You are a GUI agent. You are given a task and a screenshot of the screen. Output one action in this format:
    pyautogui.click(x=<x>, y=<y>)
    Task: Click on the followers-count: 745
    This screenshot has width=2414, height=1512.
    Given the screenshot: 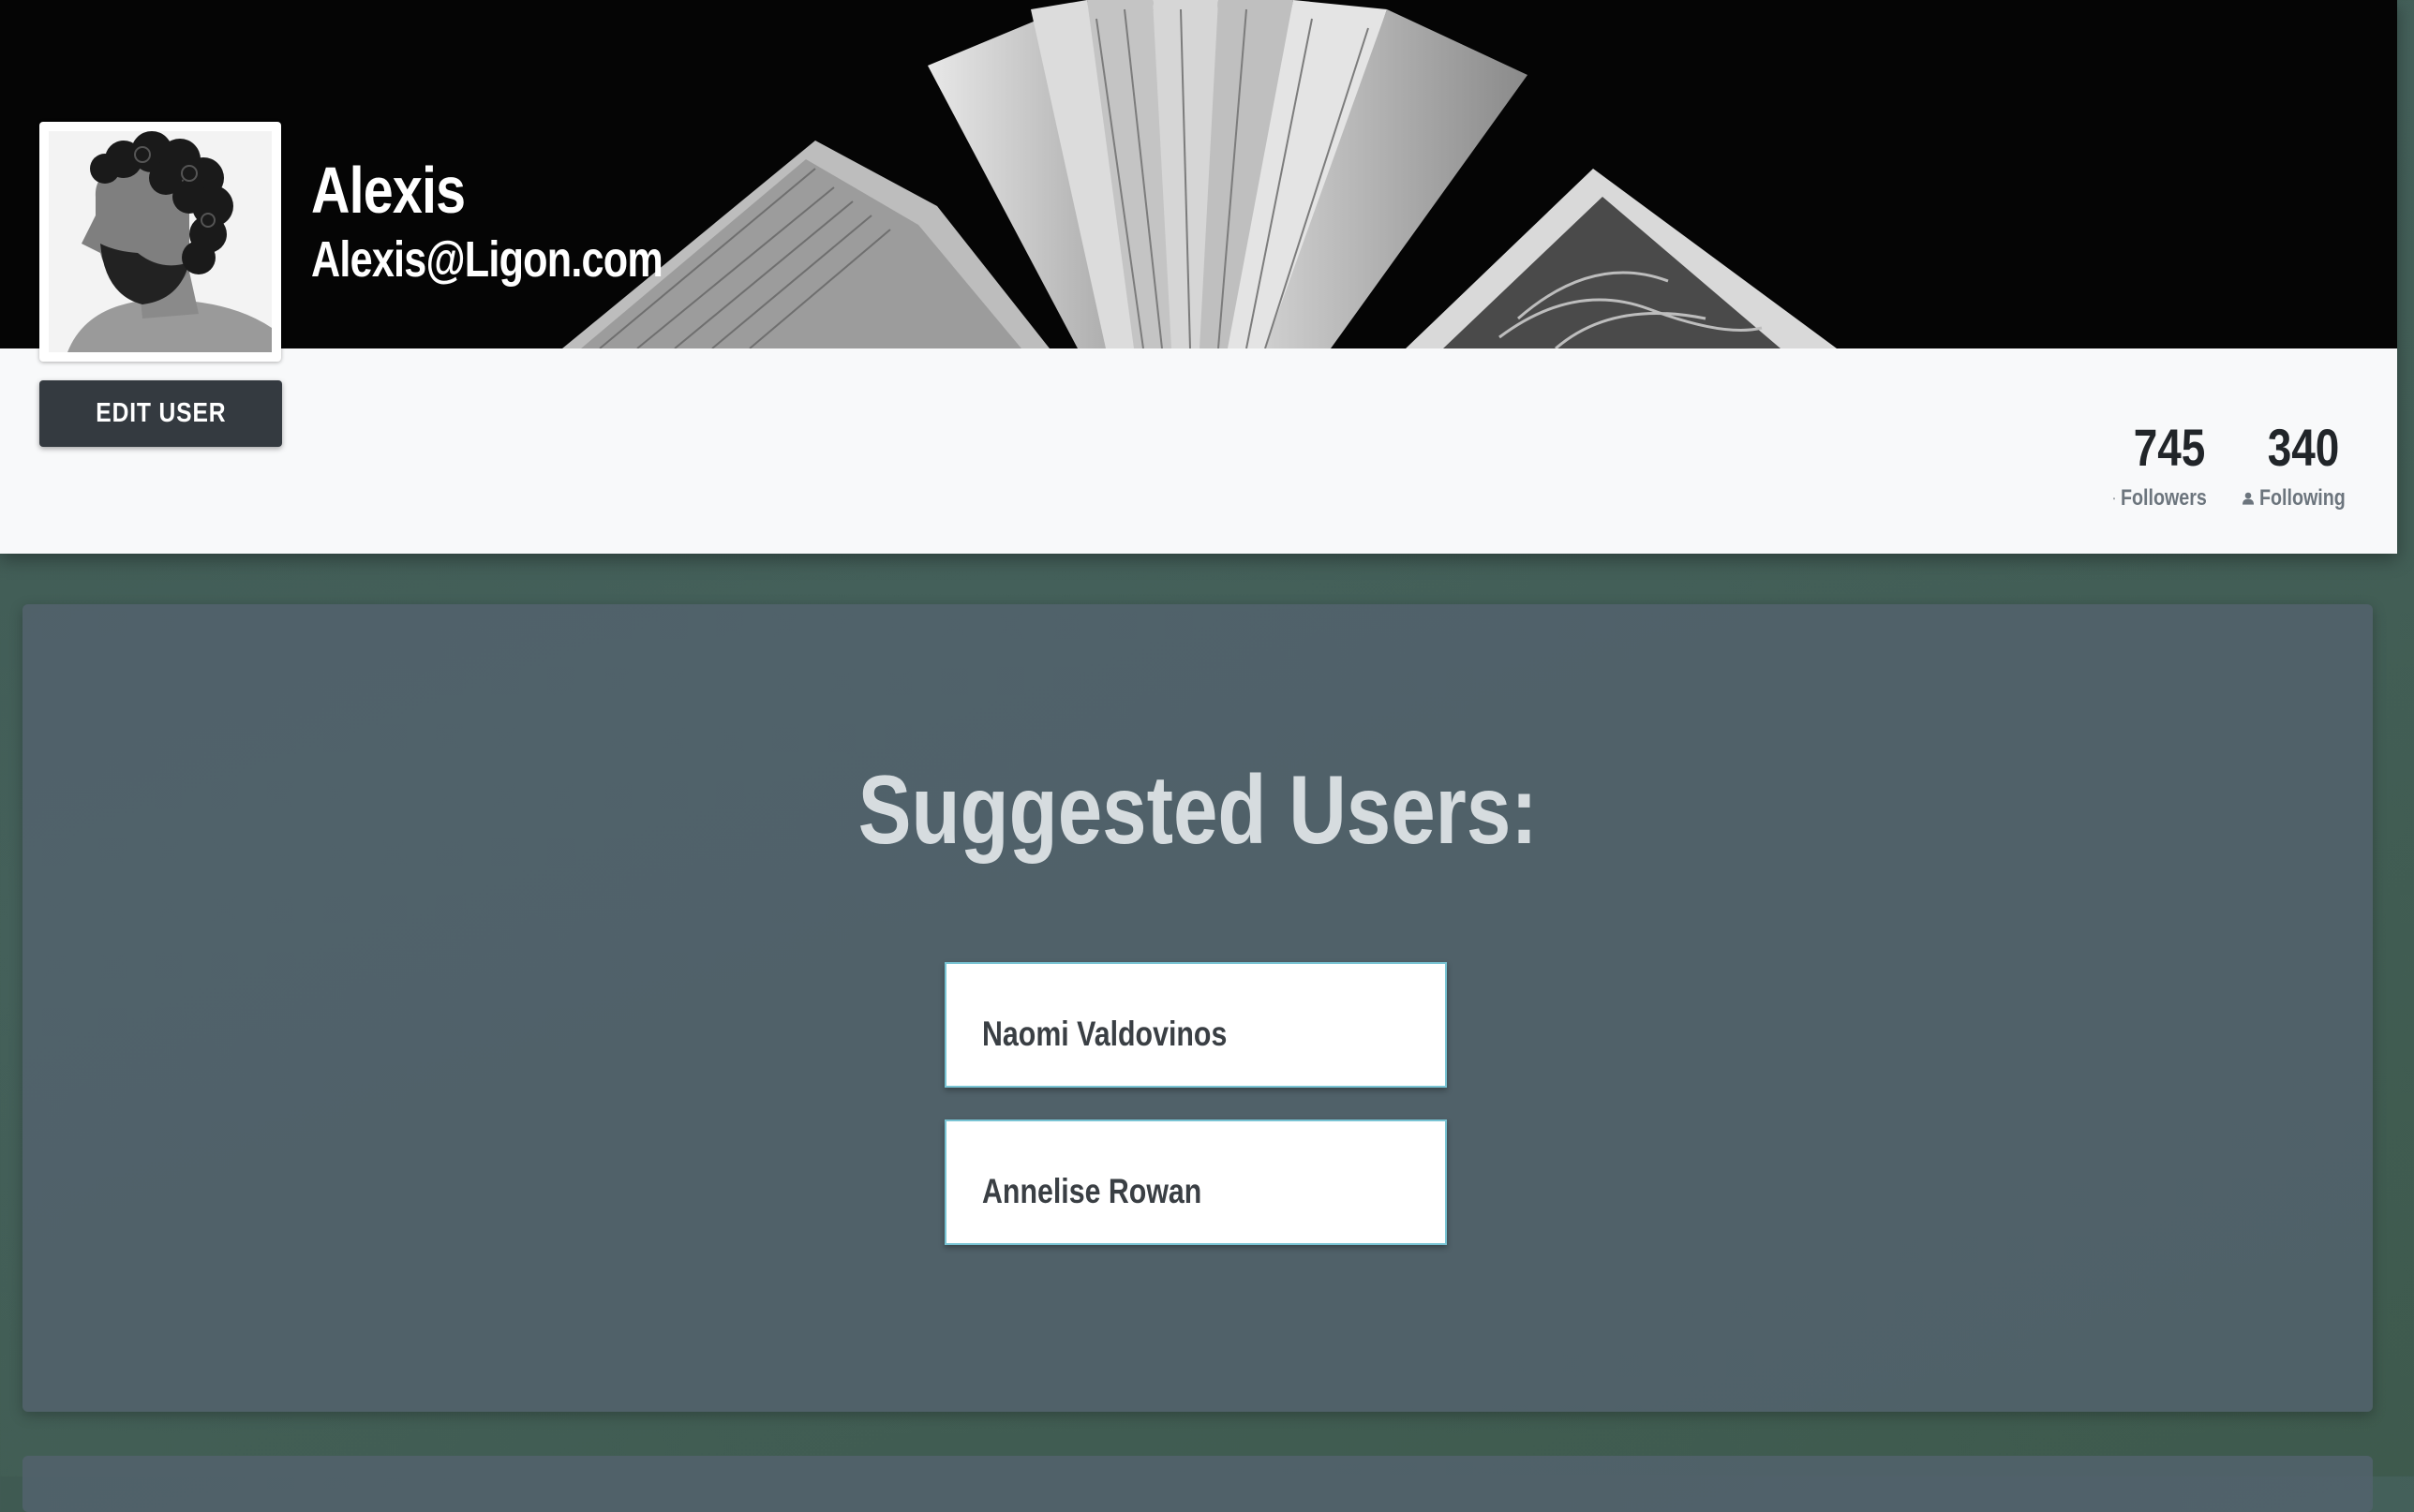 What is the action you would take?
    pyautogui.click(x=2169, y=447)
    